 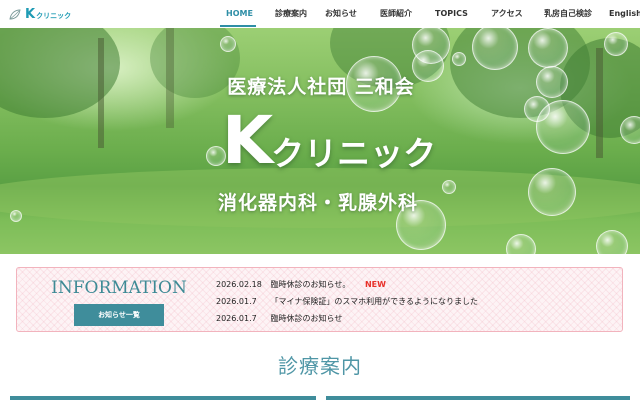 I want to click on nav-active-indicator, so click(x=238, y=26).